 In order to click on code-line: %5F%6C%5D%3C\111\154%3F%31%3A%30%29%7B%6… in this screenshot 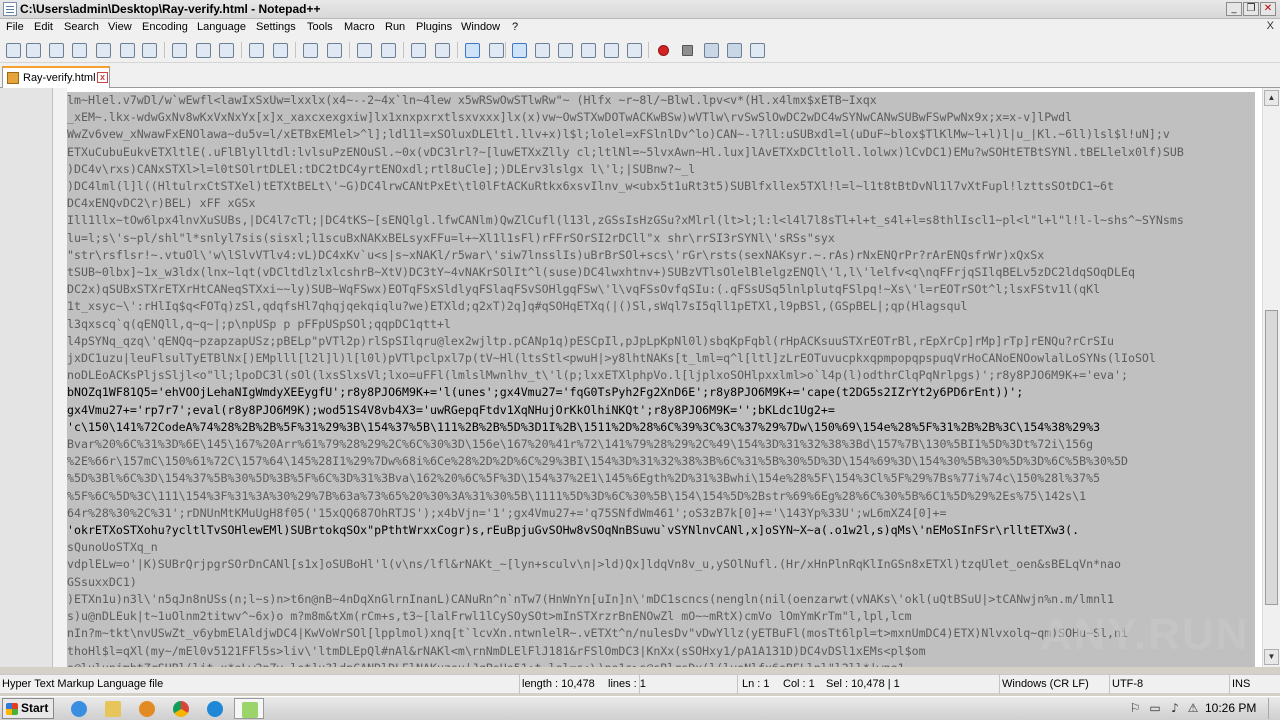, I will do `click(661, 496)`.